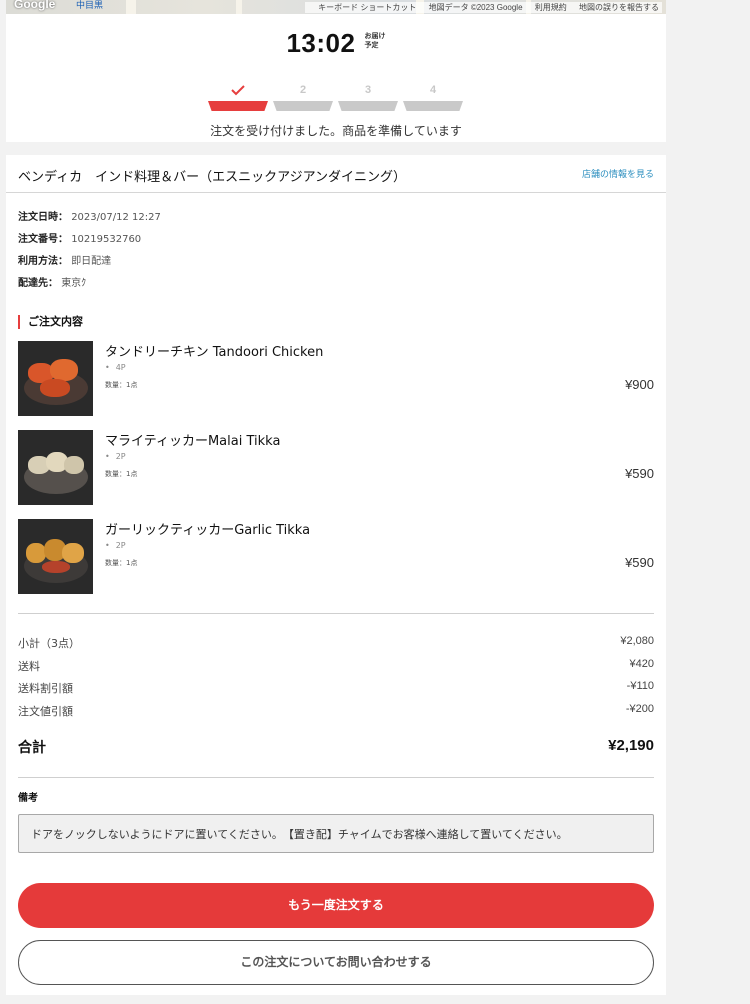  I want to click on inquiry-button: この注文についてお問い合わせする, so click(336, 962).